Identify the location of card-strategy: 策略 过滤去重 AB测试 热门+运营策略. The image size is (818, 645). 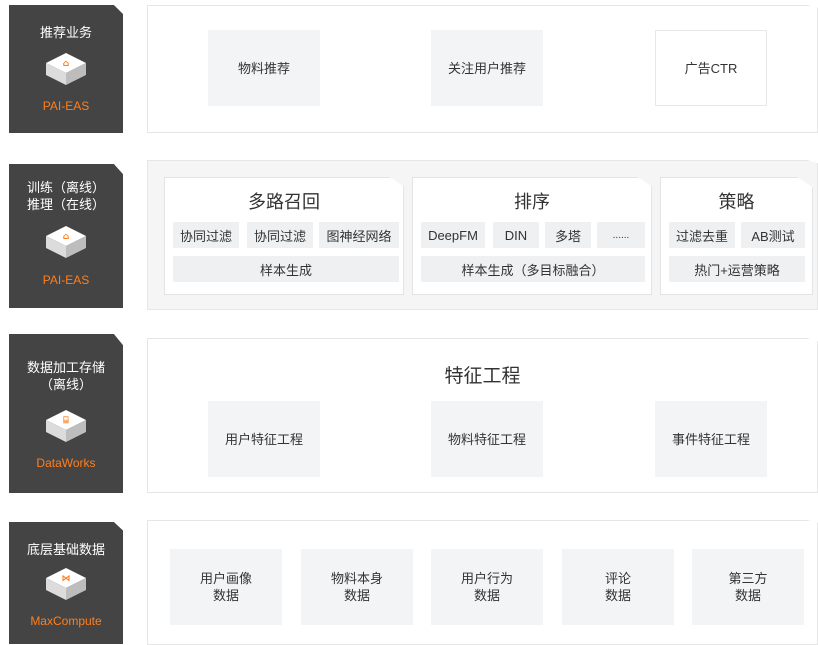
(736, 236).